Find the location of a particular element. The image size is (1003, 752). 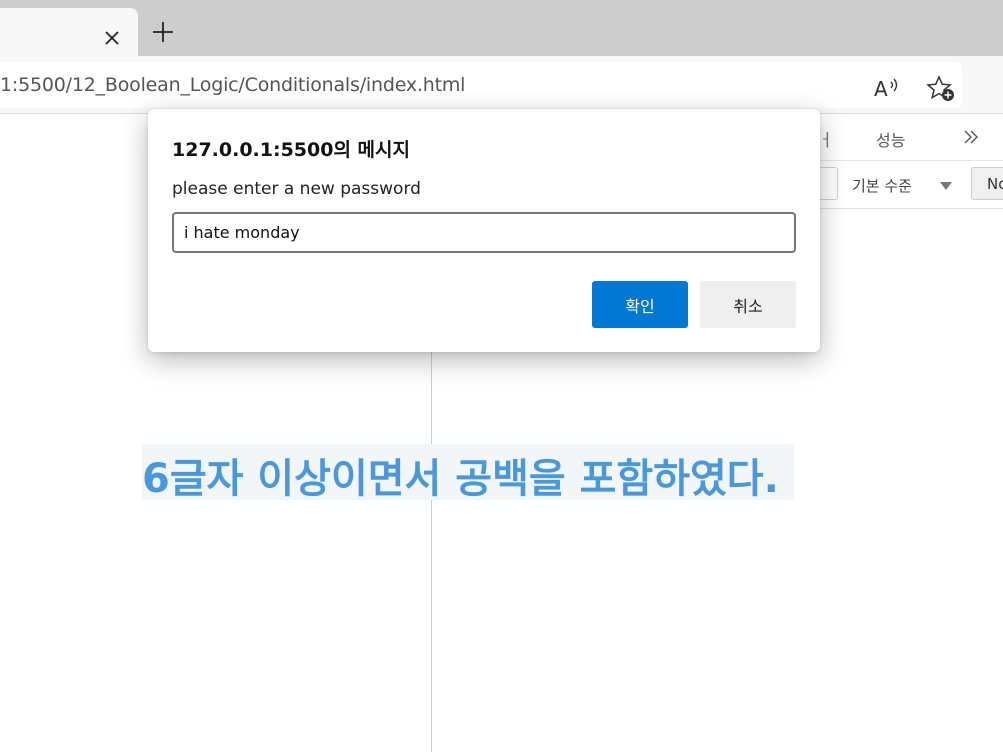

headline-text: 6글자 이상이면서 공백을 포함하였다. is located at coordinates (460, 479).